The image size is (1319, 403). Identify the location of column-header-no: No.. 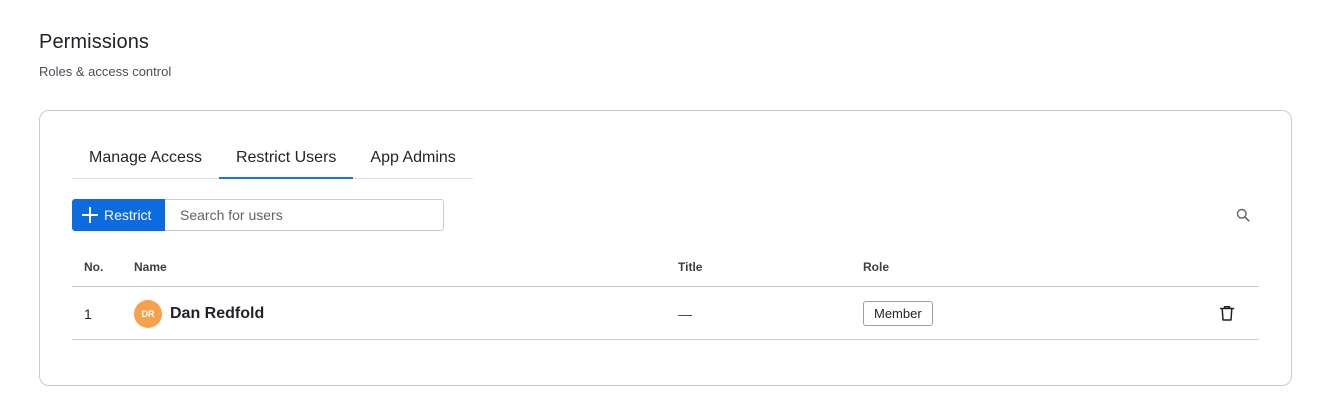
(94, 267).